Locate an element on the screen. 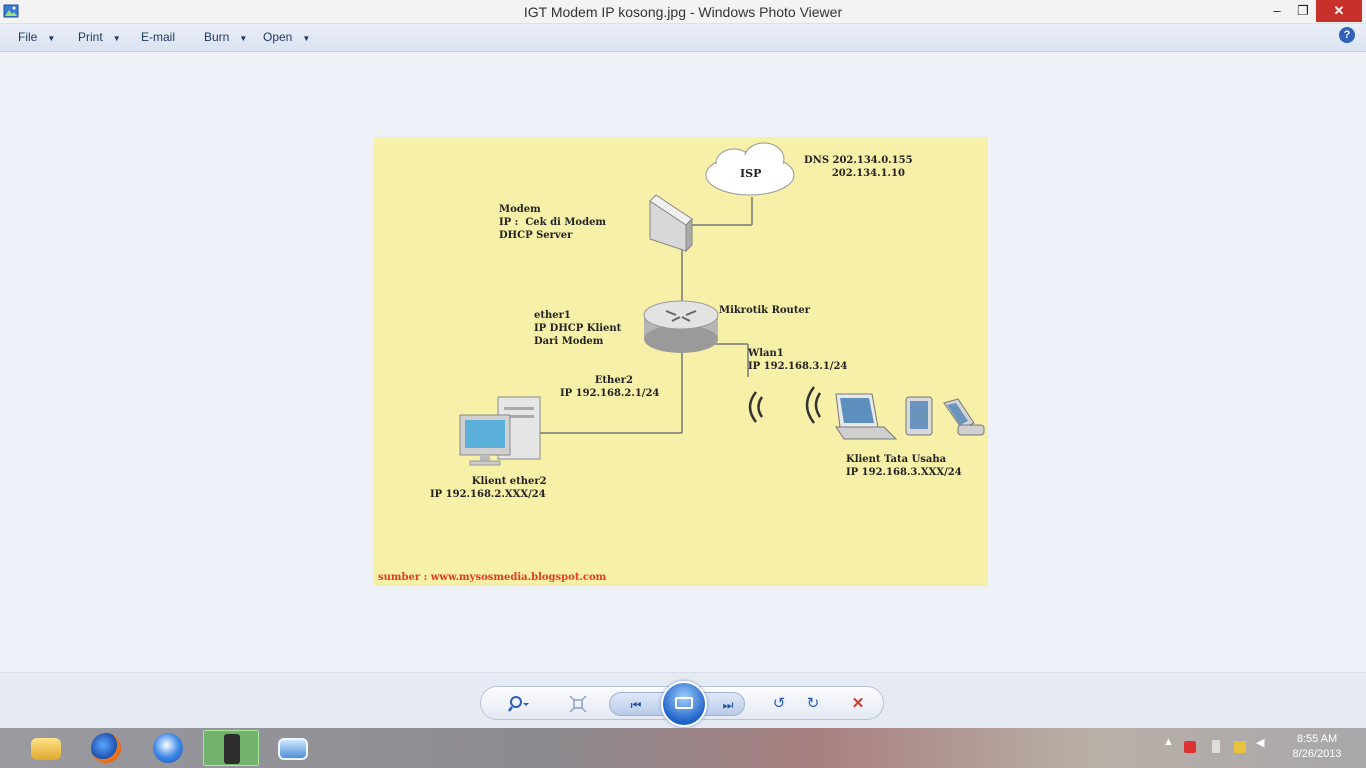 This screenshot has width=1366, height=768. taskbar-file-explorer is located at coordinates (46, 748).